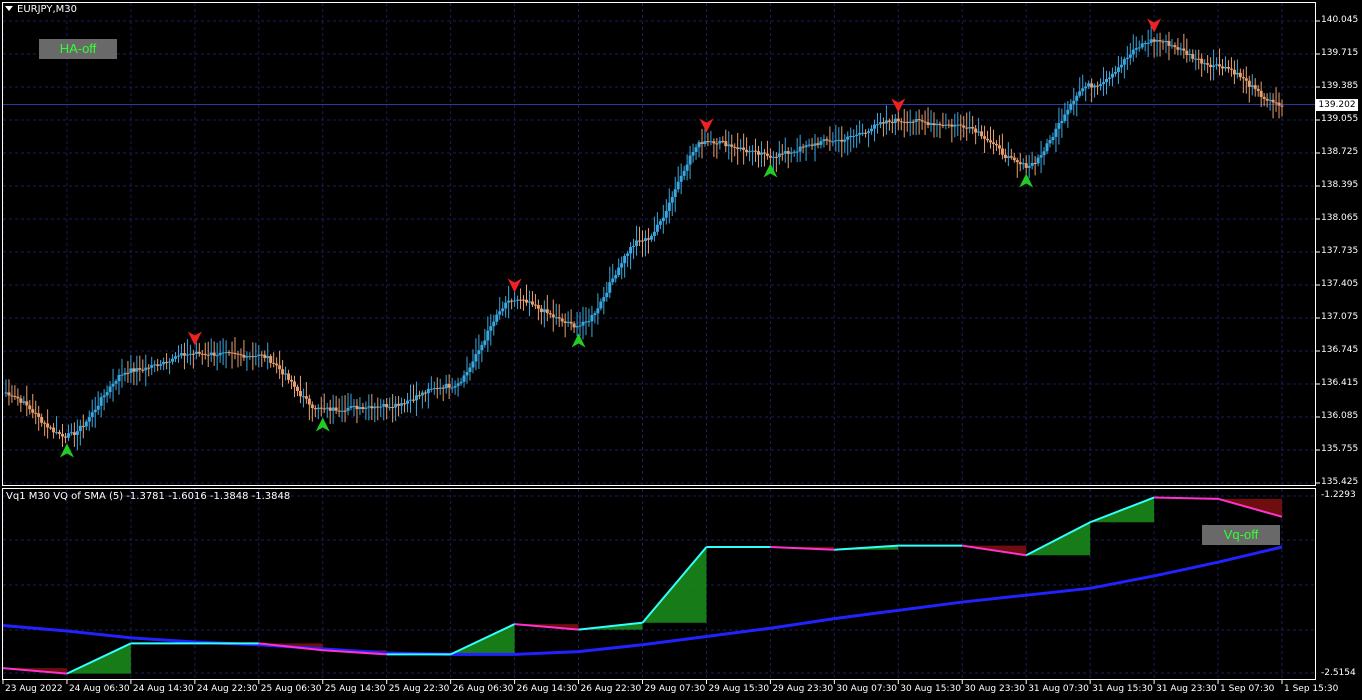 The width and height of the screenshot is (1362, 700). What do you see at coordinates (1340, 20) in the screenshot?
I see `price-label: 140.045` at bounding box center [1340, 20].